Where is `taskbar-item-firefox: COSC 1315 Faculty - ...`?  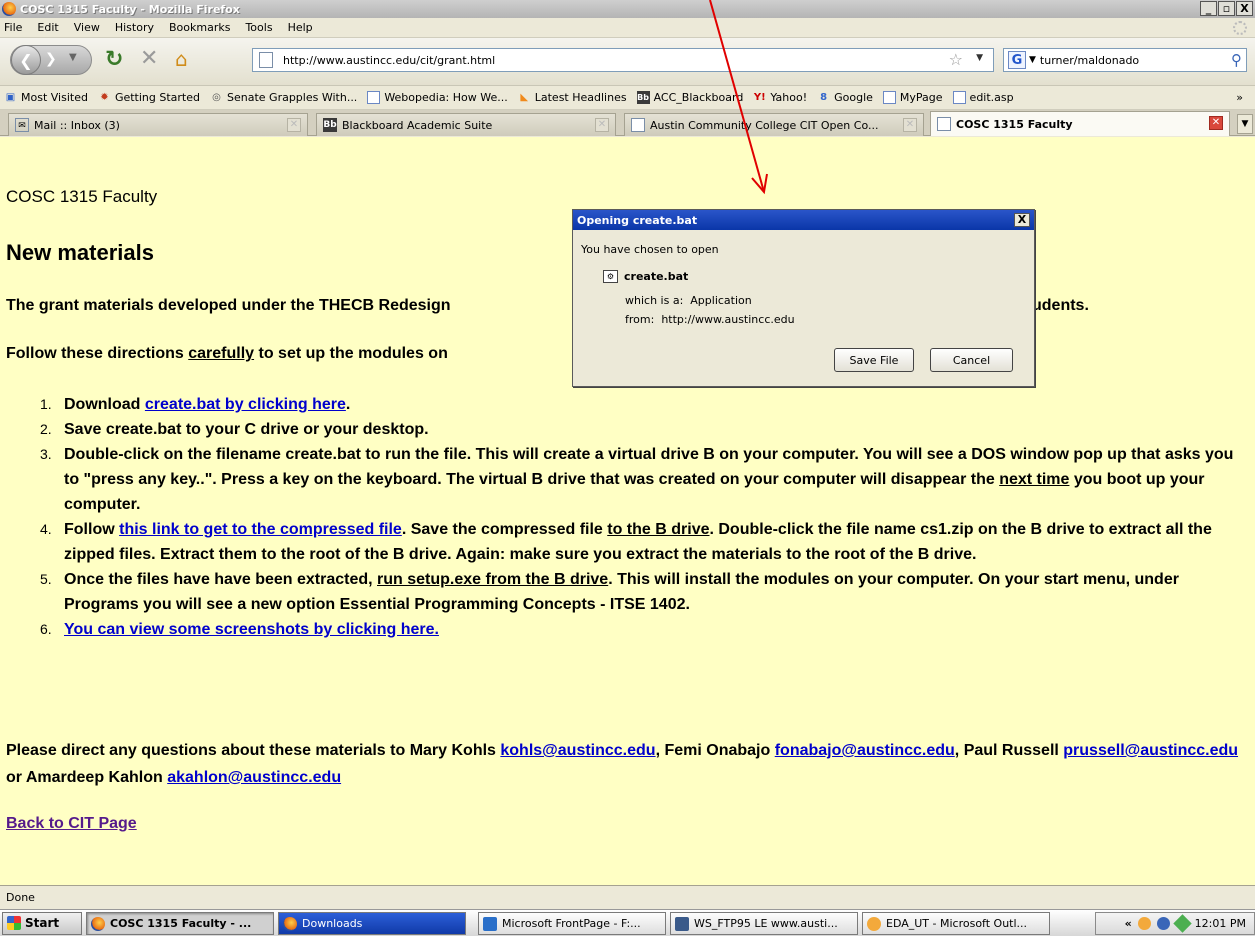 taskbar-item-firefox: COSC 1315 Faculty - ... is located at coordinates (180, 923).